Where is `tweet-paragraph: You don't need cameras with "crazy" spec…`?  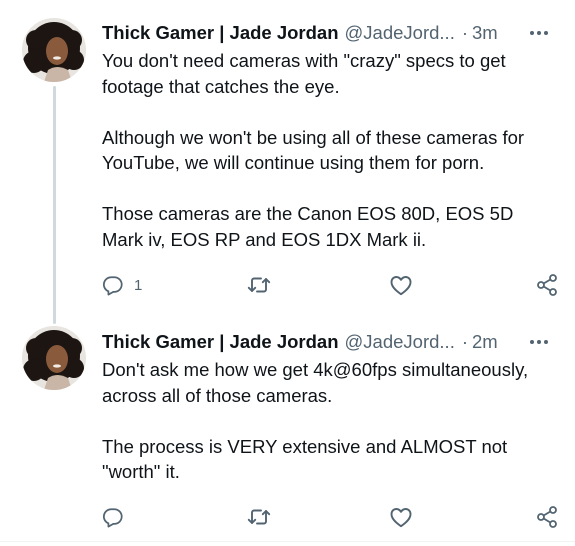 tweet-paragraph: You don't need cameras with "crazy" spec… is located at coordinates (304, 73).